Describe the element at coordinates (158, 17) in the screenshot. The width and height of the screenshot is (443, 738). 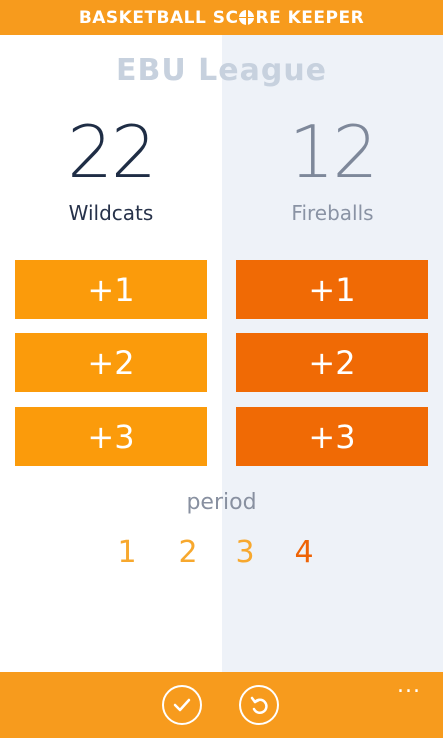
I see `app-title-part1: BASKETBALL SC` at that location.